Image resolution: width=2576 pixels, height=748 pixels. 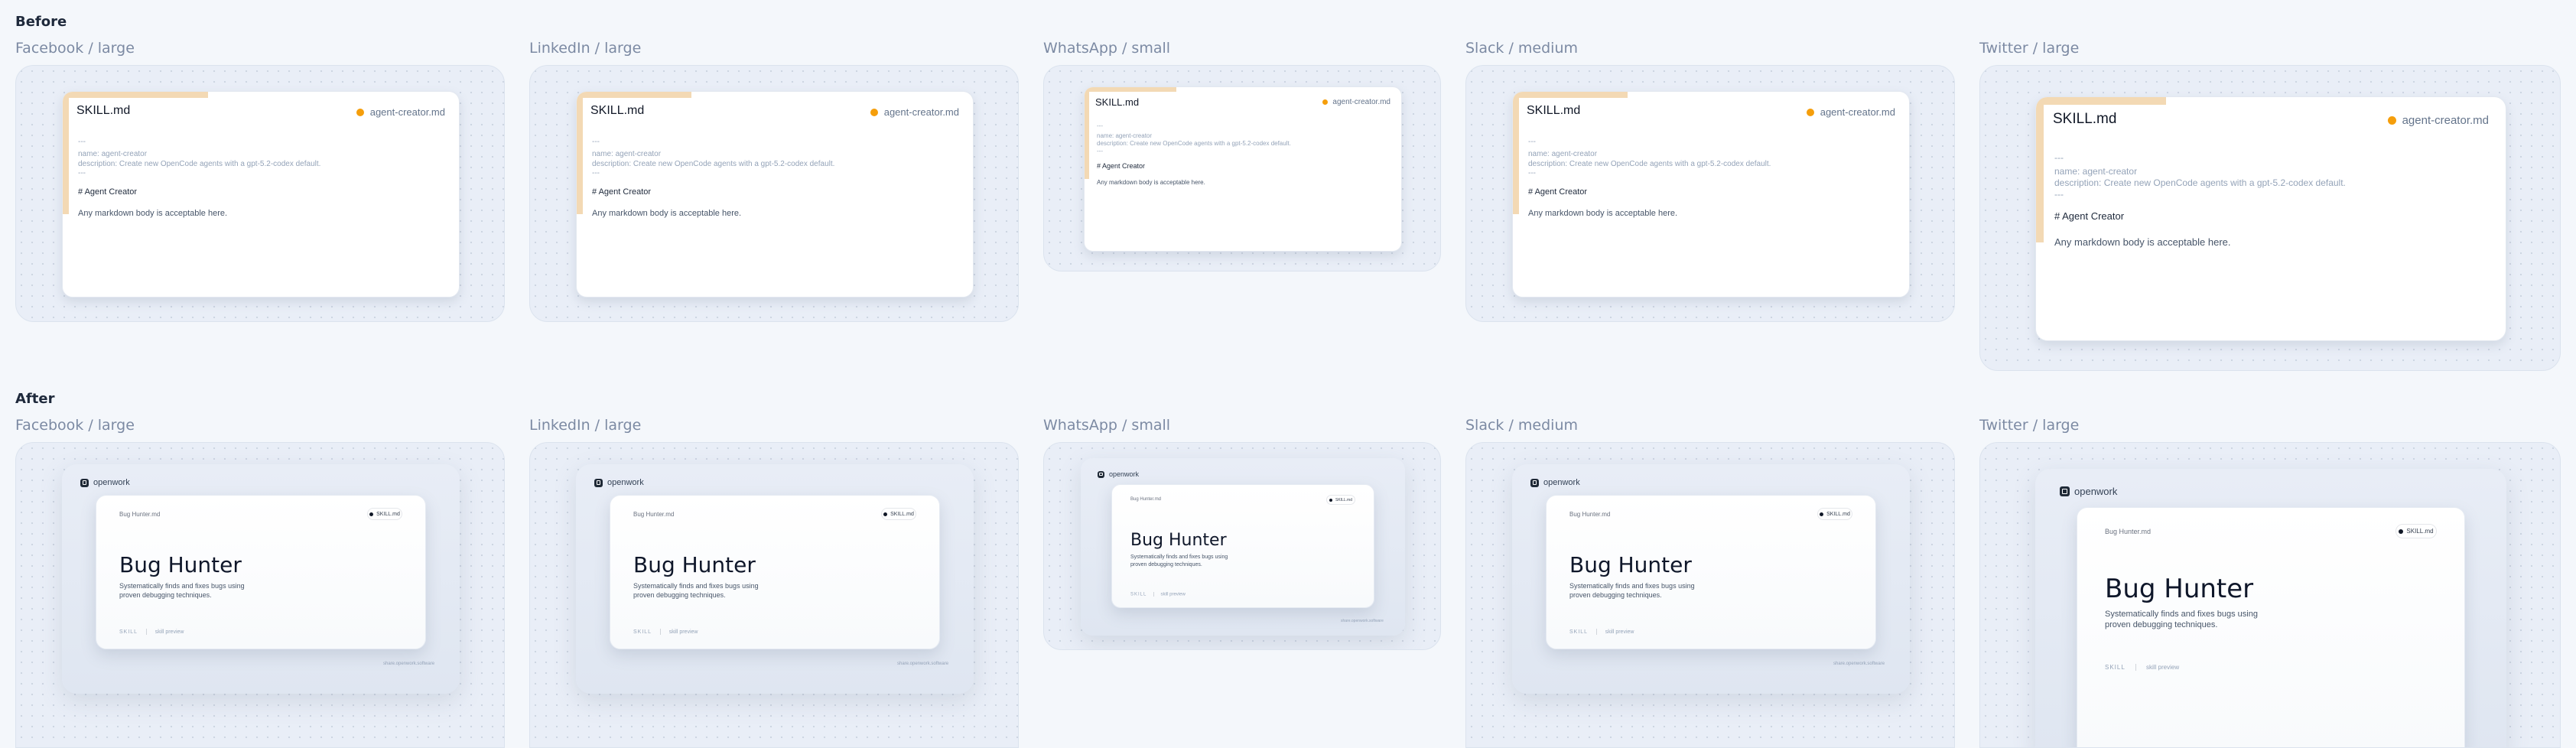 I want to click on label-before-facebook: Facebook / large, so click(x=75, y=48).